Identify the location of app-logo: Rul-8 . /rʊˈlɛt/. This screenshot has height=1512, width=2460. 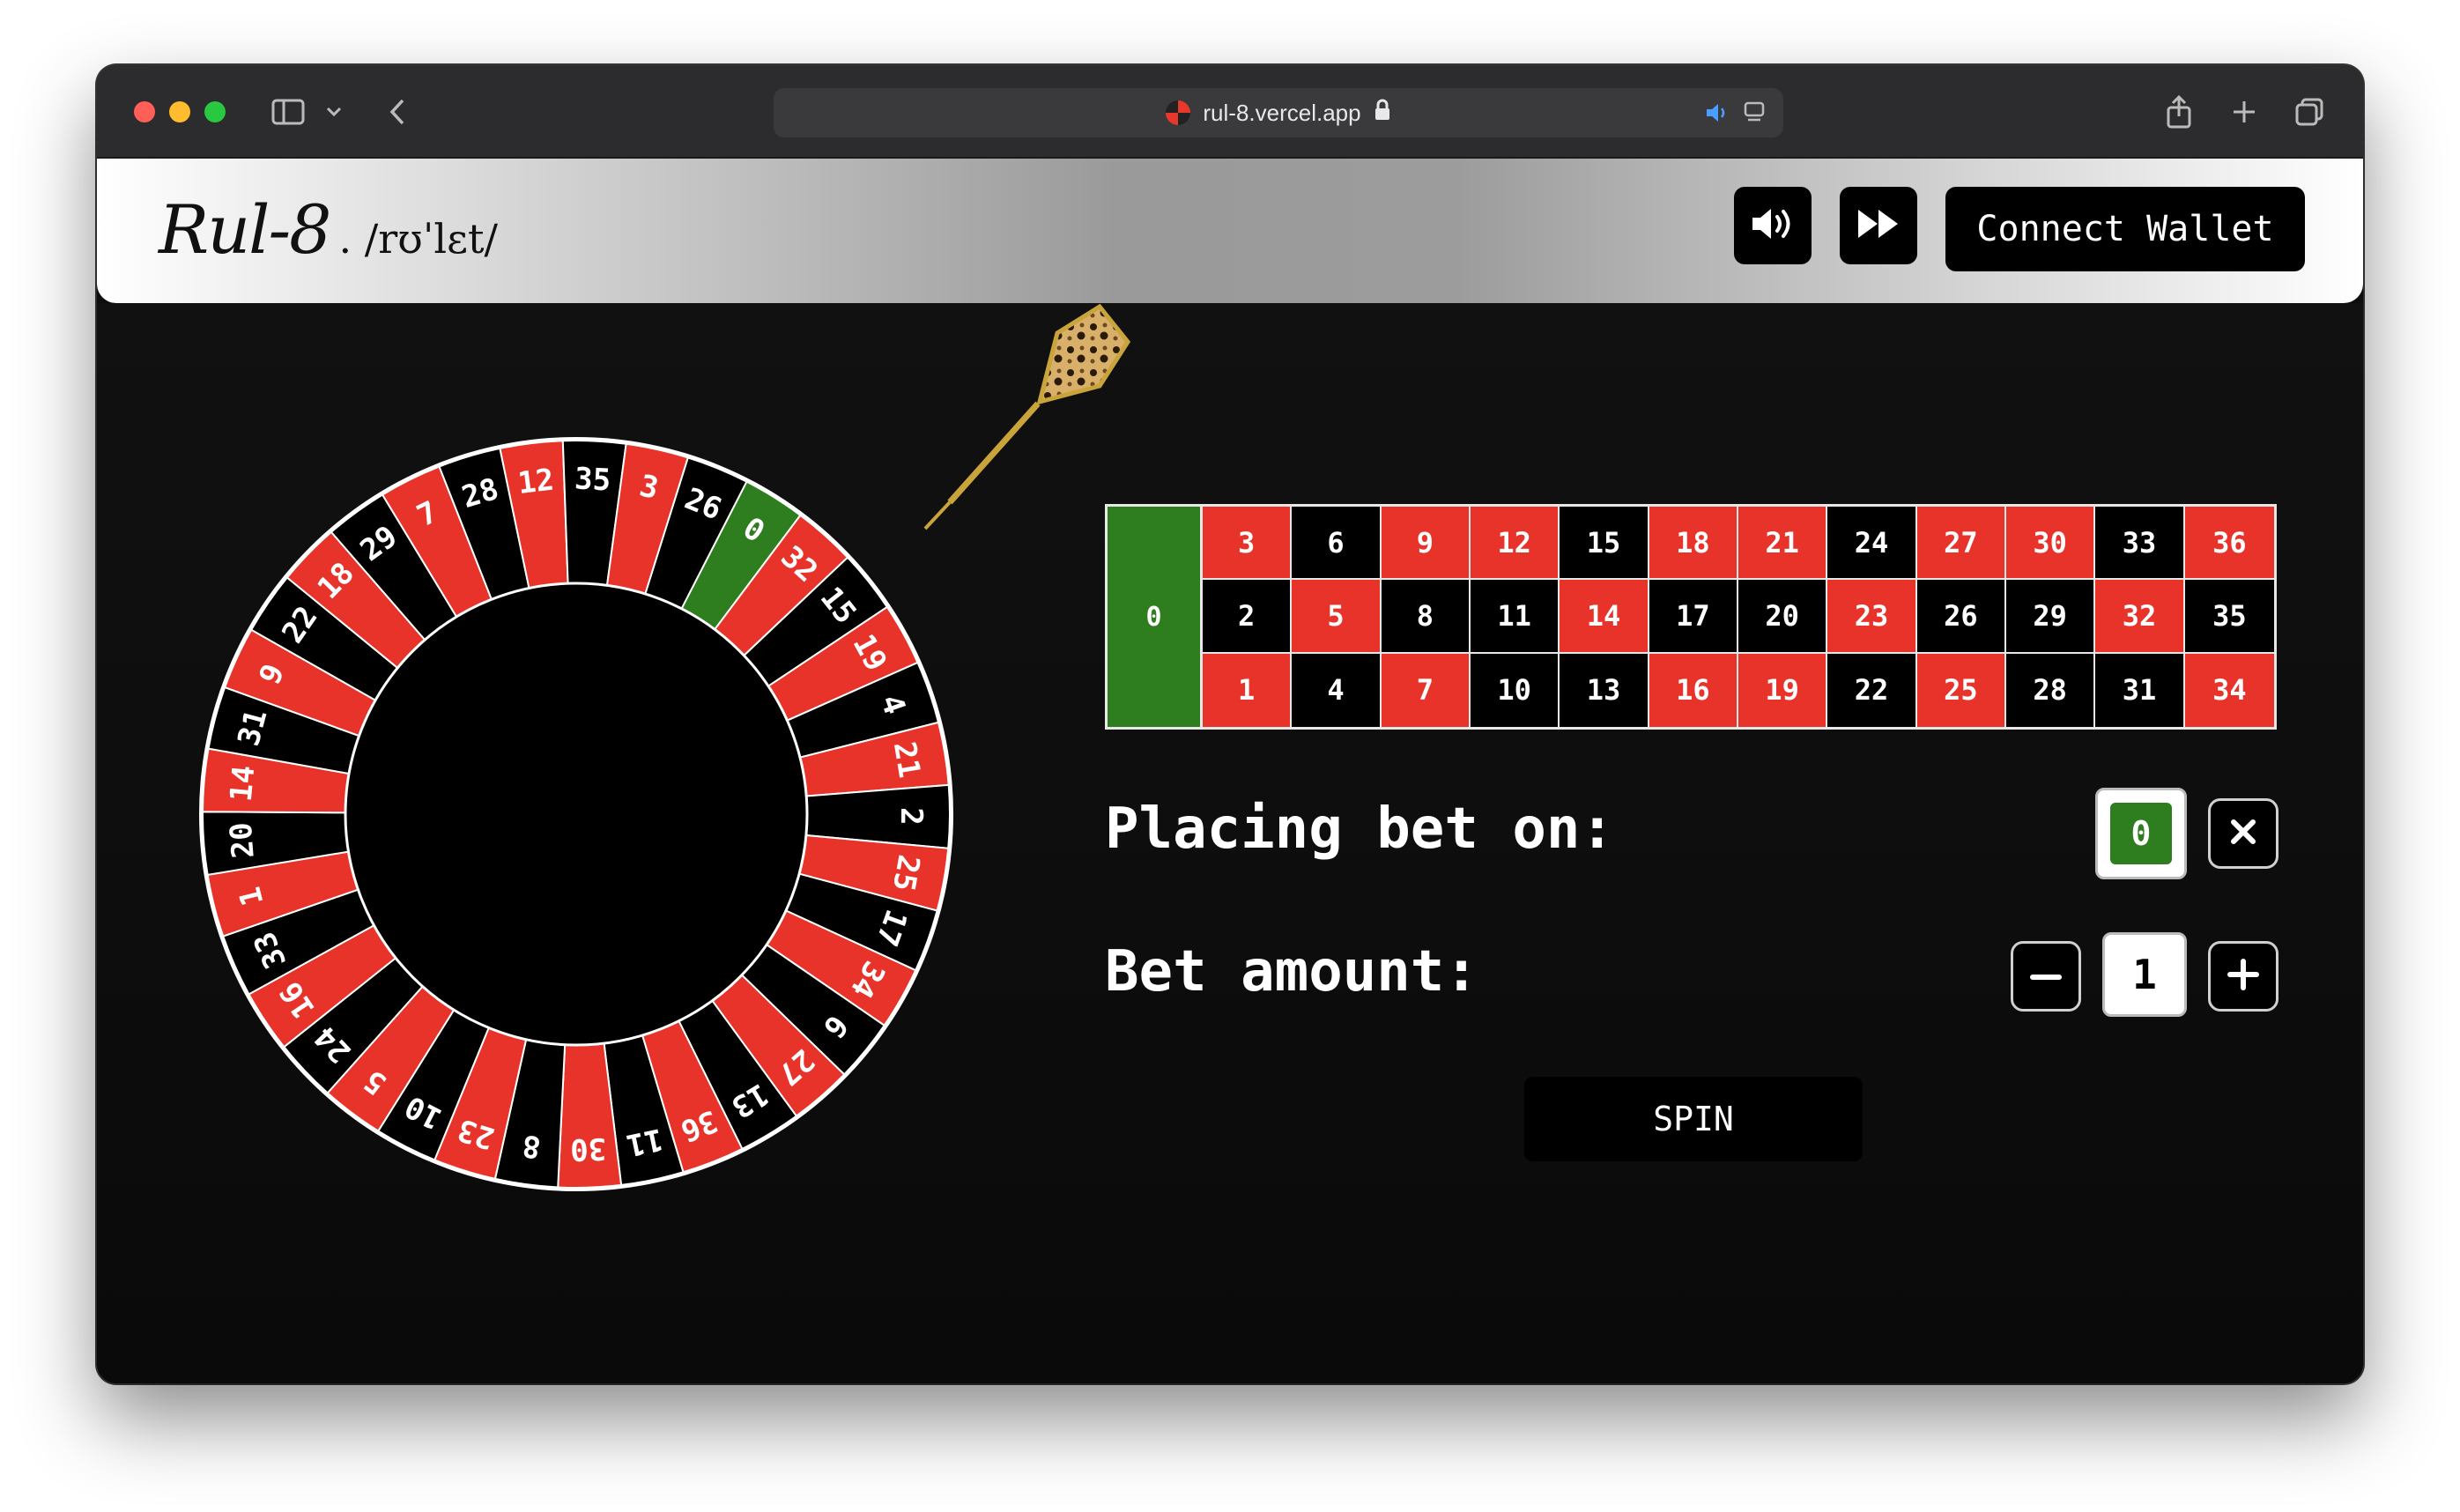
(329, 230).